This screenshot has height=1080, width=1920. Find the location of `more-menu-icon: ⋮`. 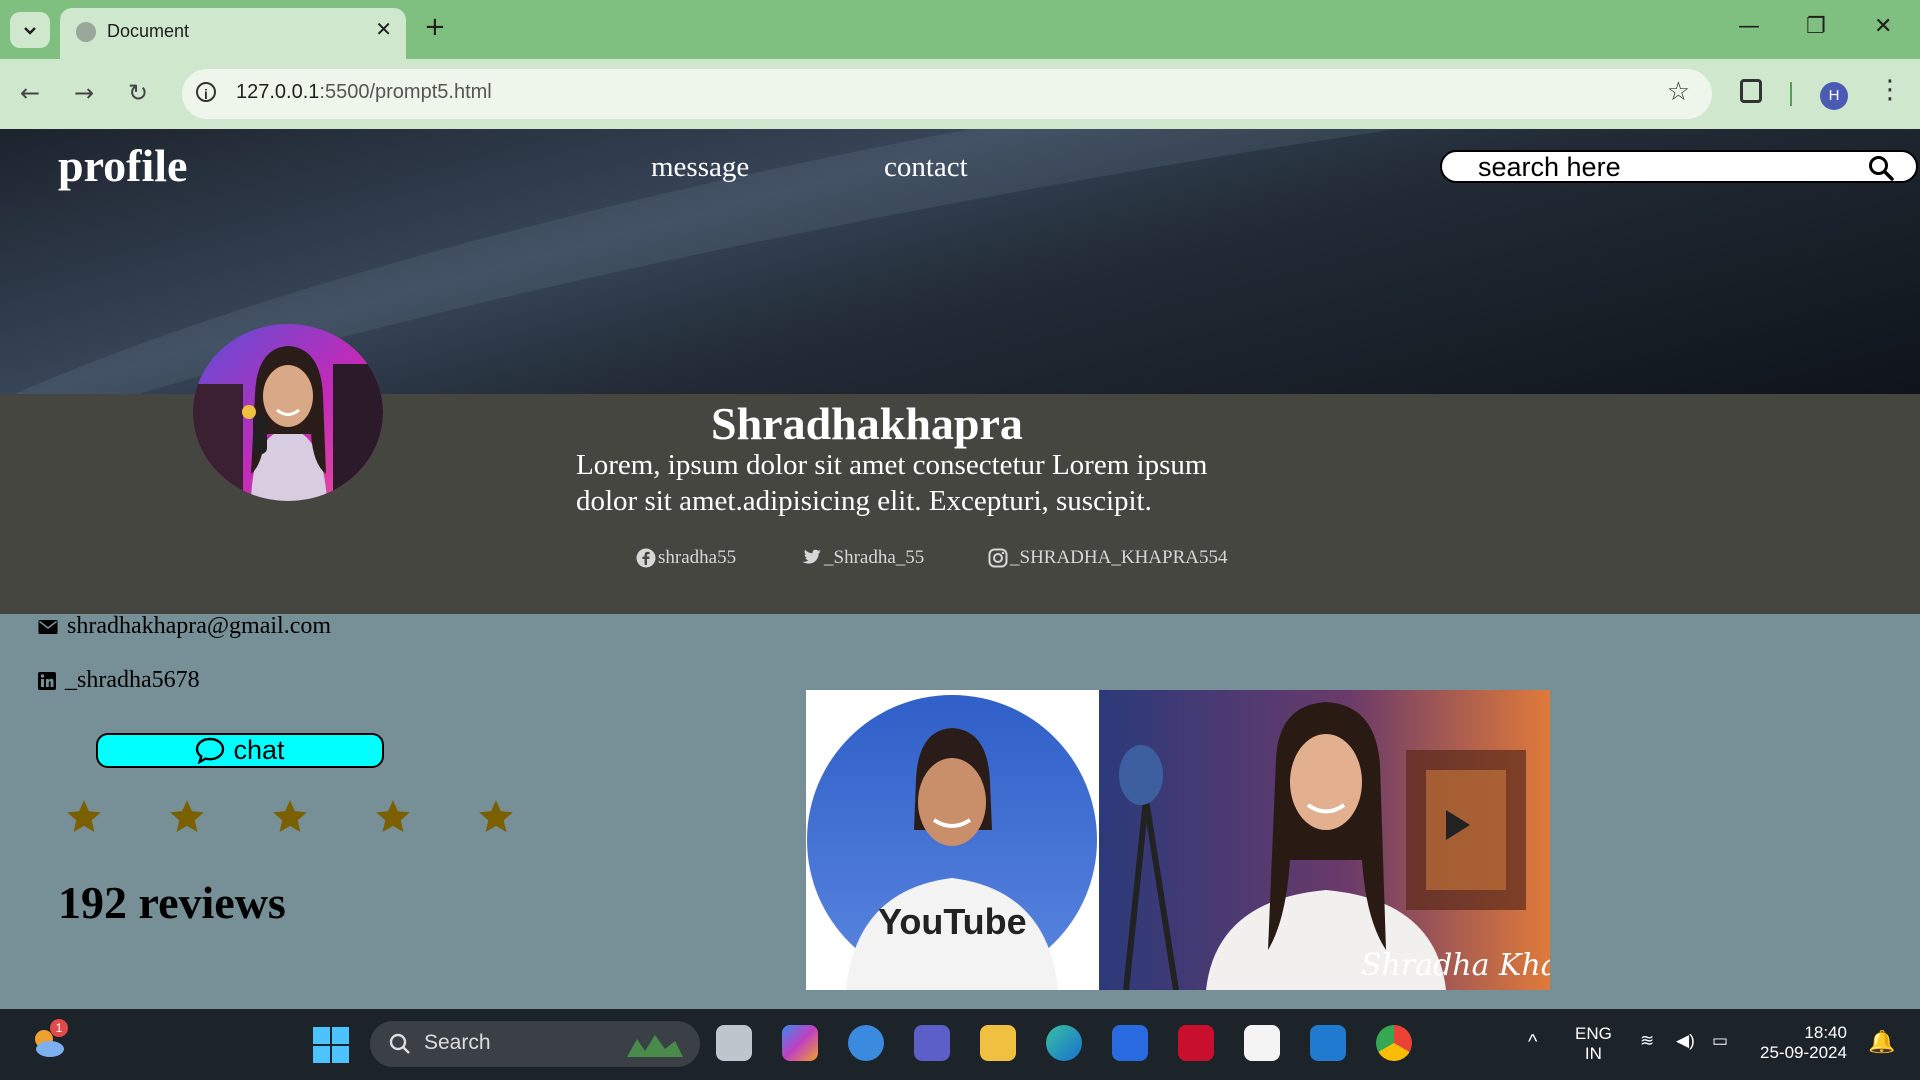

more-menu-icon: ⋮ is located at coordinates (1890, 90).